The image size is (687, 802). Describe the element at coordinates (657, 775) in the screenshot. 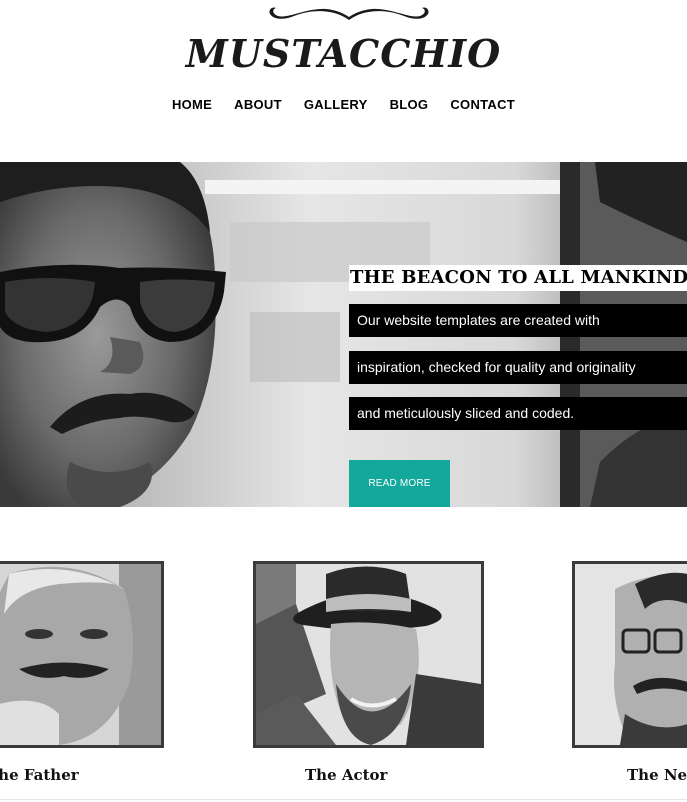

I see `card-caption-nerd: The Ne` at that location.